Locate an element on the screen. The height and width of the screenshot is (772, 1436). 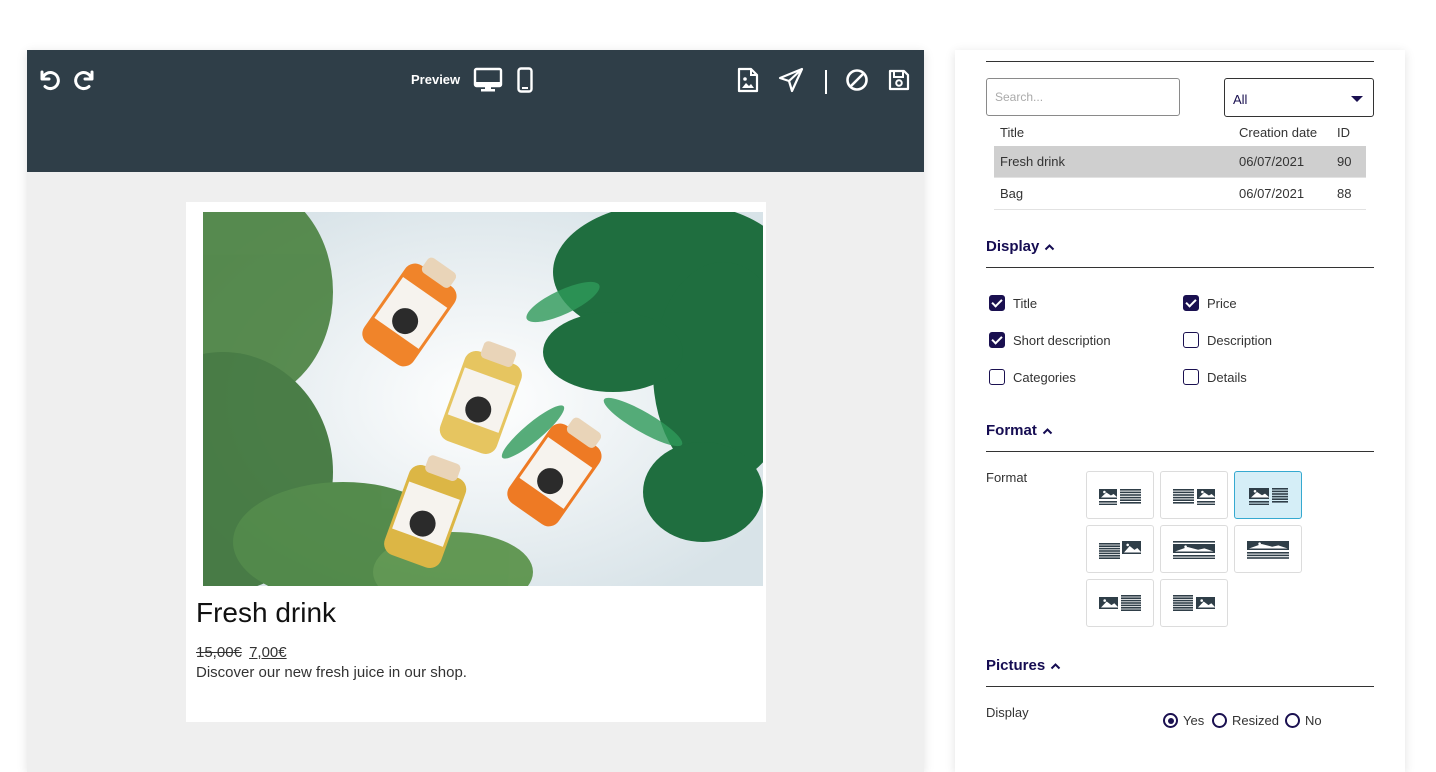
filter-select-value: All is located at coordinates (1240, 99).